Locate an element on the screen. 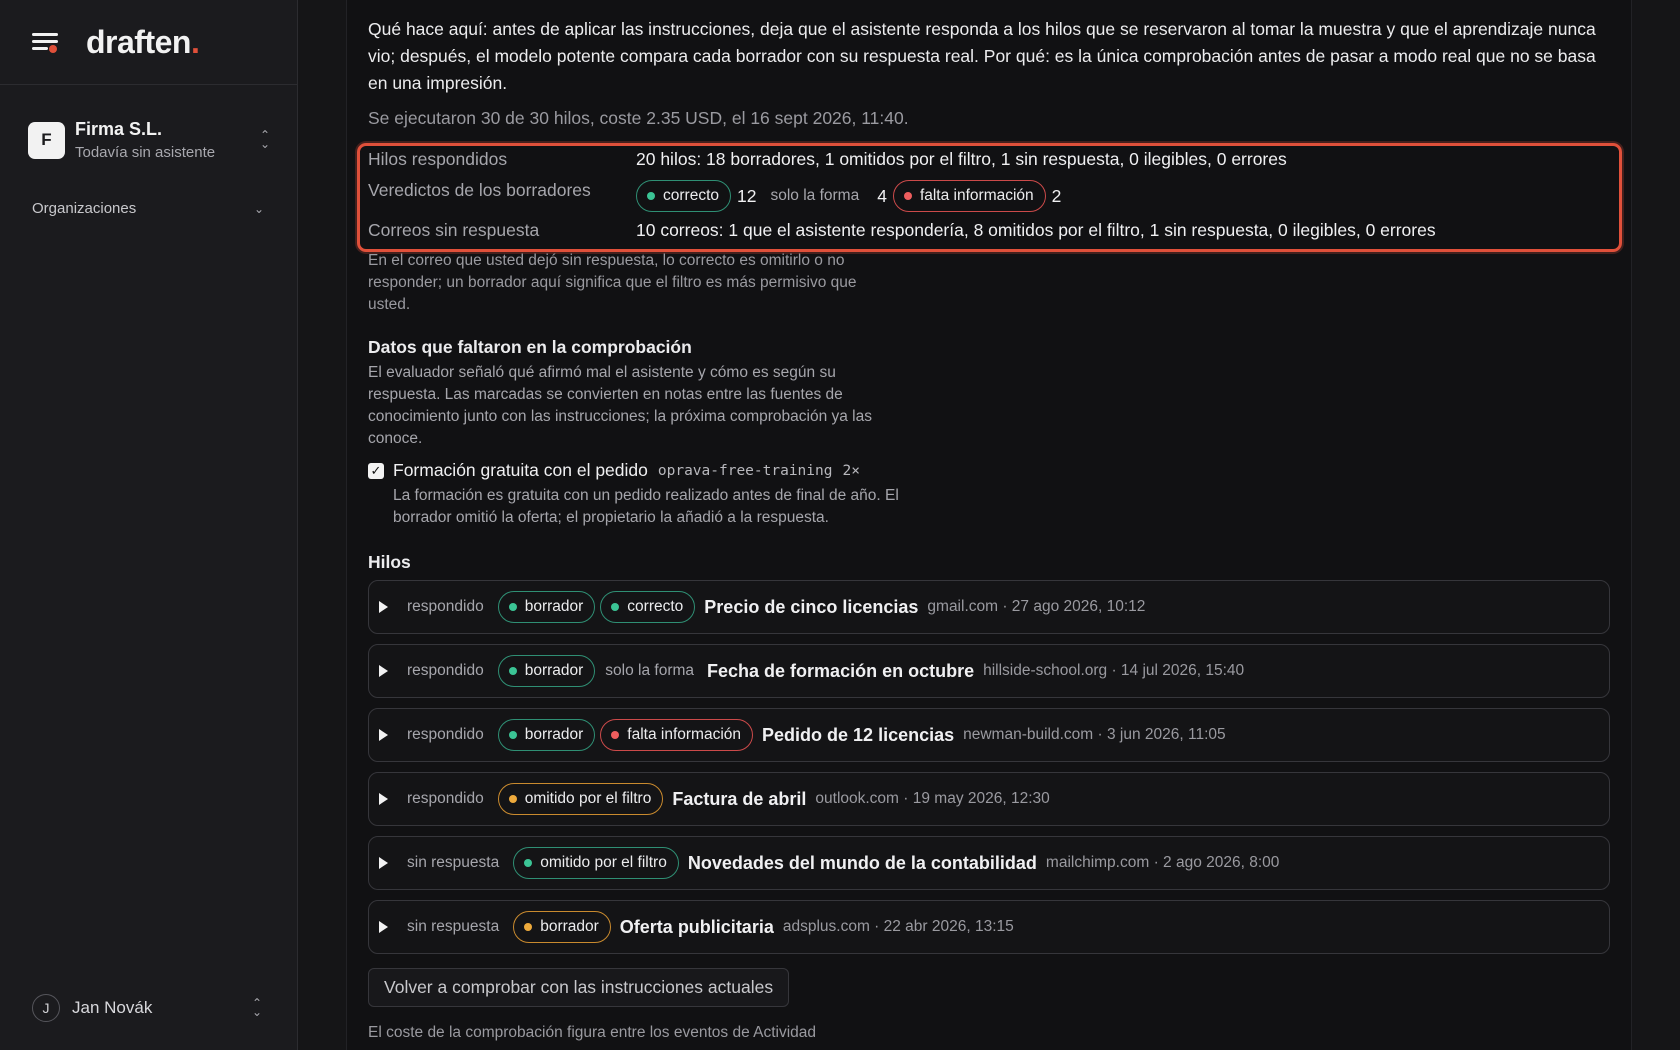 This screenshot has width=1680, height=1050. thread-verdict-label: solo la forma is located at coordinates (650, 670).